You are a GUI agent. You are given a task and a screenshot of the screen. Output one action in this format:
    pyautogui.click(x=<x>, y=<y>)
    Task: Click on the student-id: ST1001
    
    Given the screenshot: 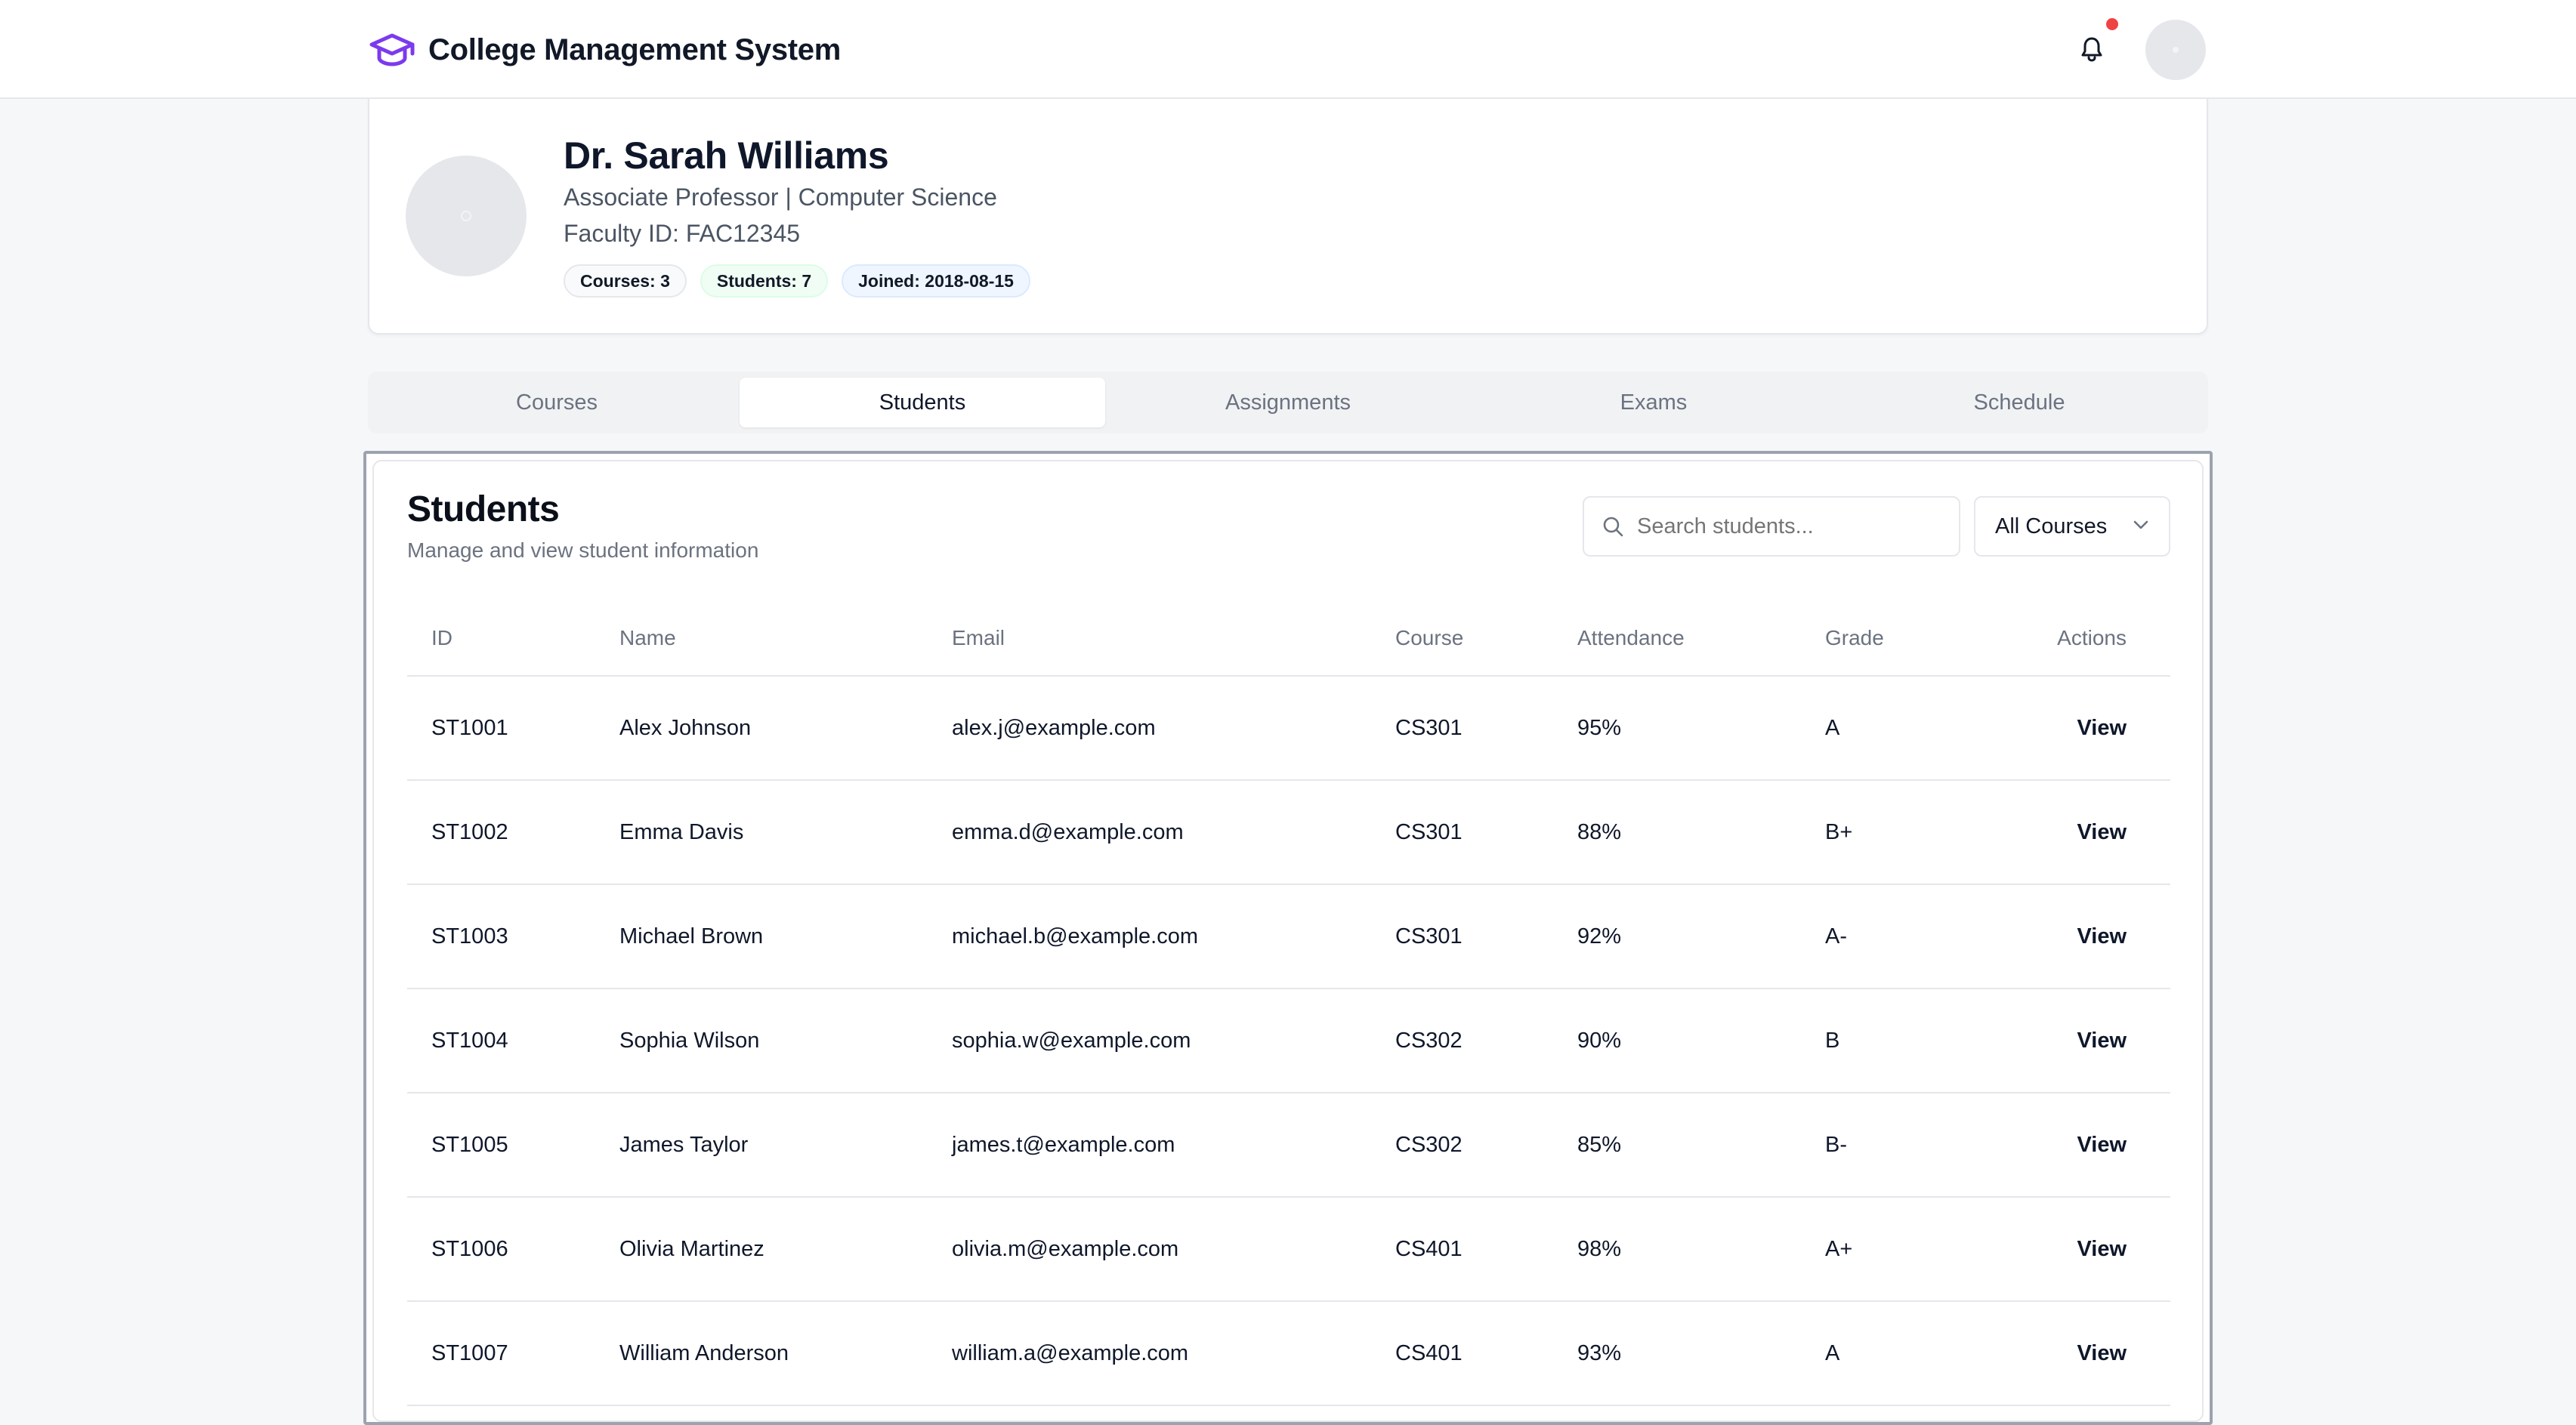 What is the action you would take?
    pyautogui.click(x=501, y=728)
    